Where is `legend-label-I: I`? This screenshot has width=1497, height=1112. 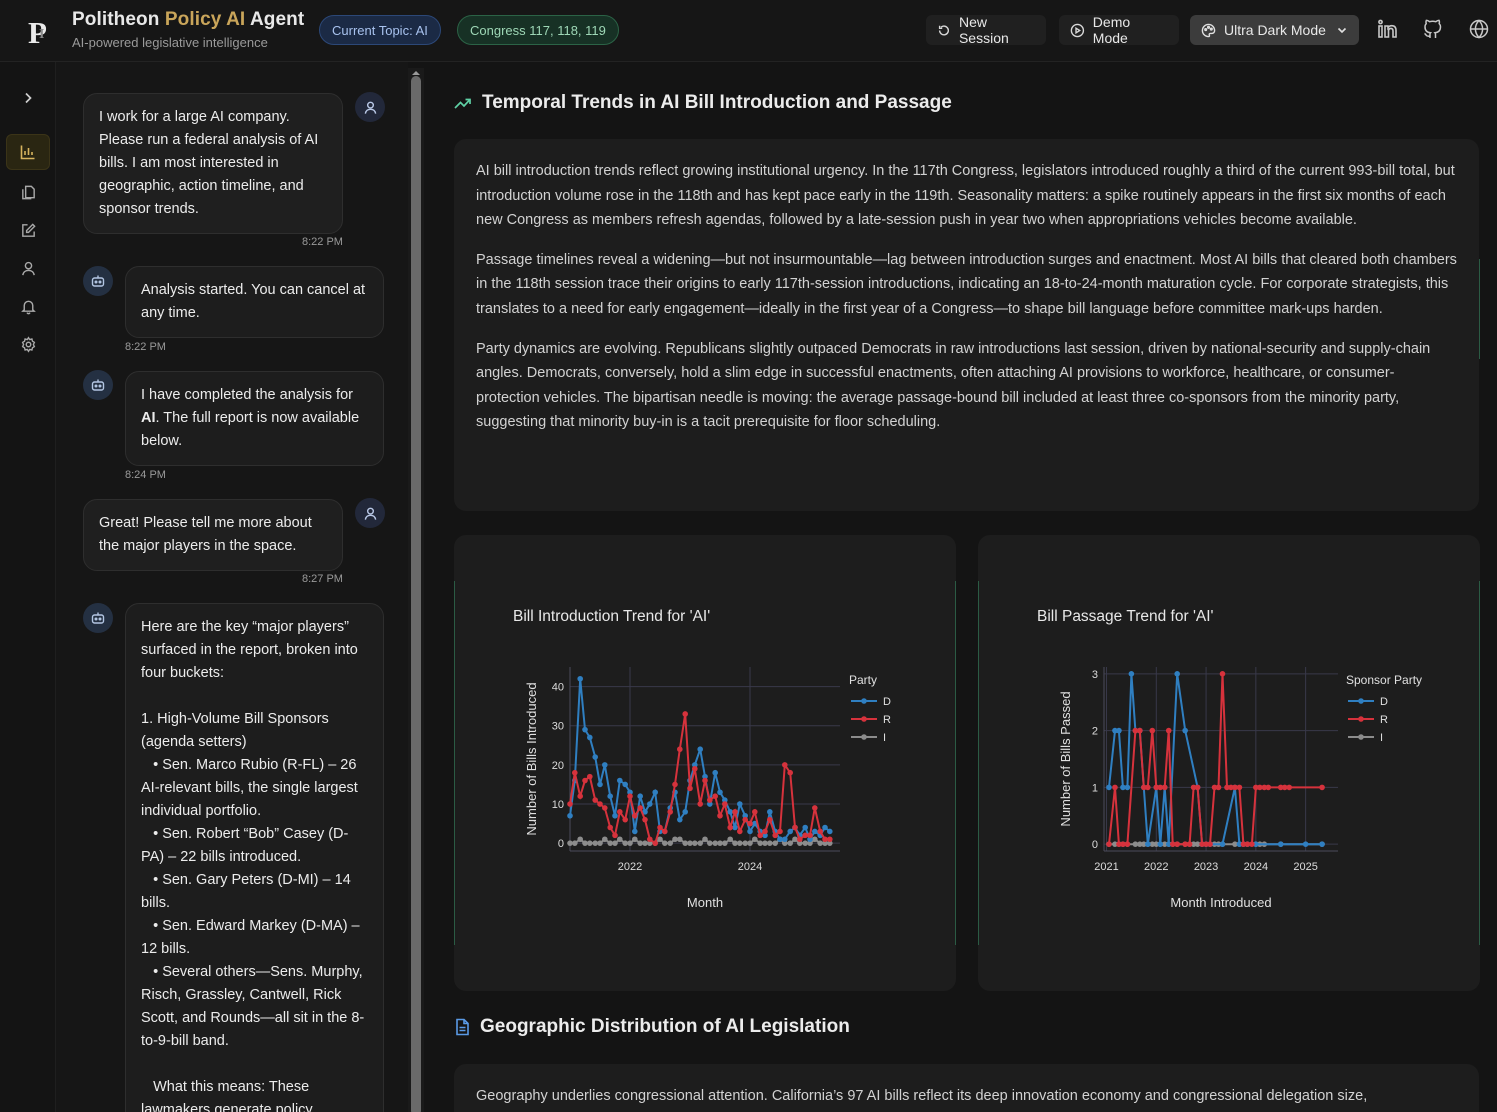
legend-label-I: I is located at coordinates (1381, 738).